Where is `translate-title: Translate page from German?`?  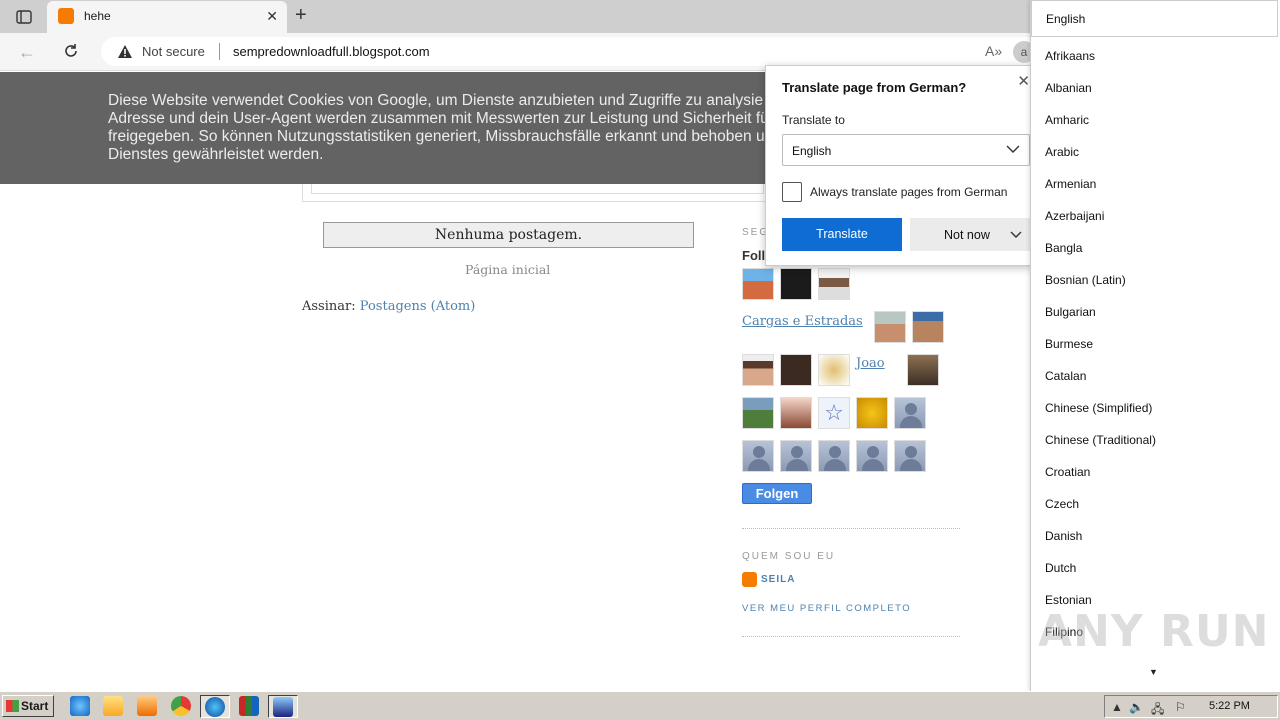
translate-title: Translate page from German? is located at coordinates (874, 87).